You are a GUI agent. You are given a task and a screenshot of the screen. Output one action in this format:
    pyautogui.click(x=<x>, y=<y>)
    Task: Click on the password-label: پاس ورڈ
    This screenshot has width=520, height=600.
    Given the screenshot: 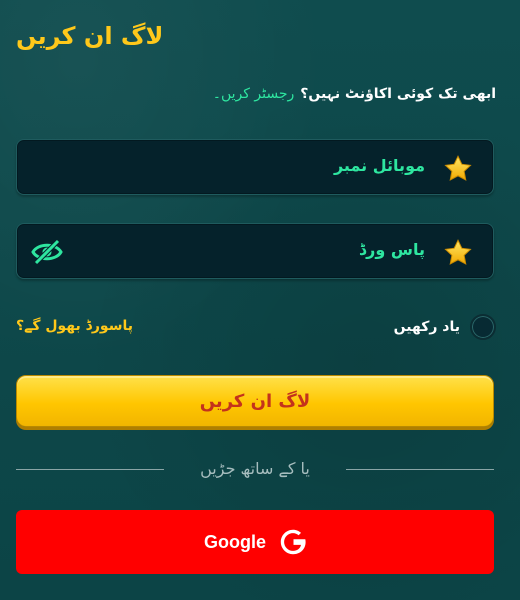 What is the action you would take?
    pyautogui.click(x=392, y=249)
    